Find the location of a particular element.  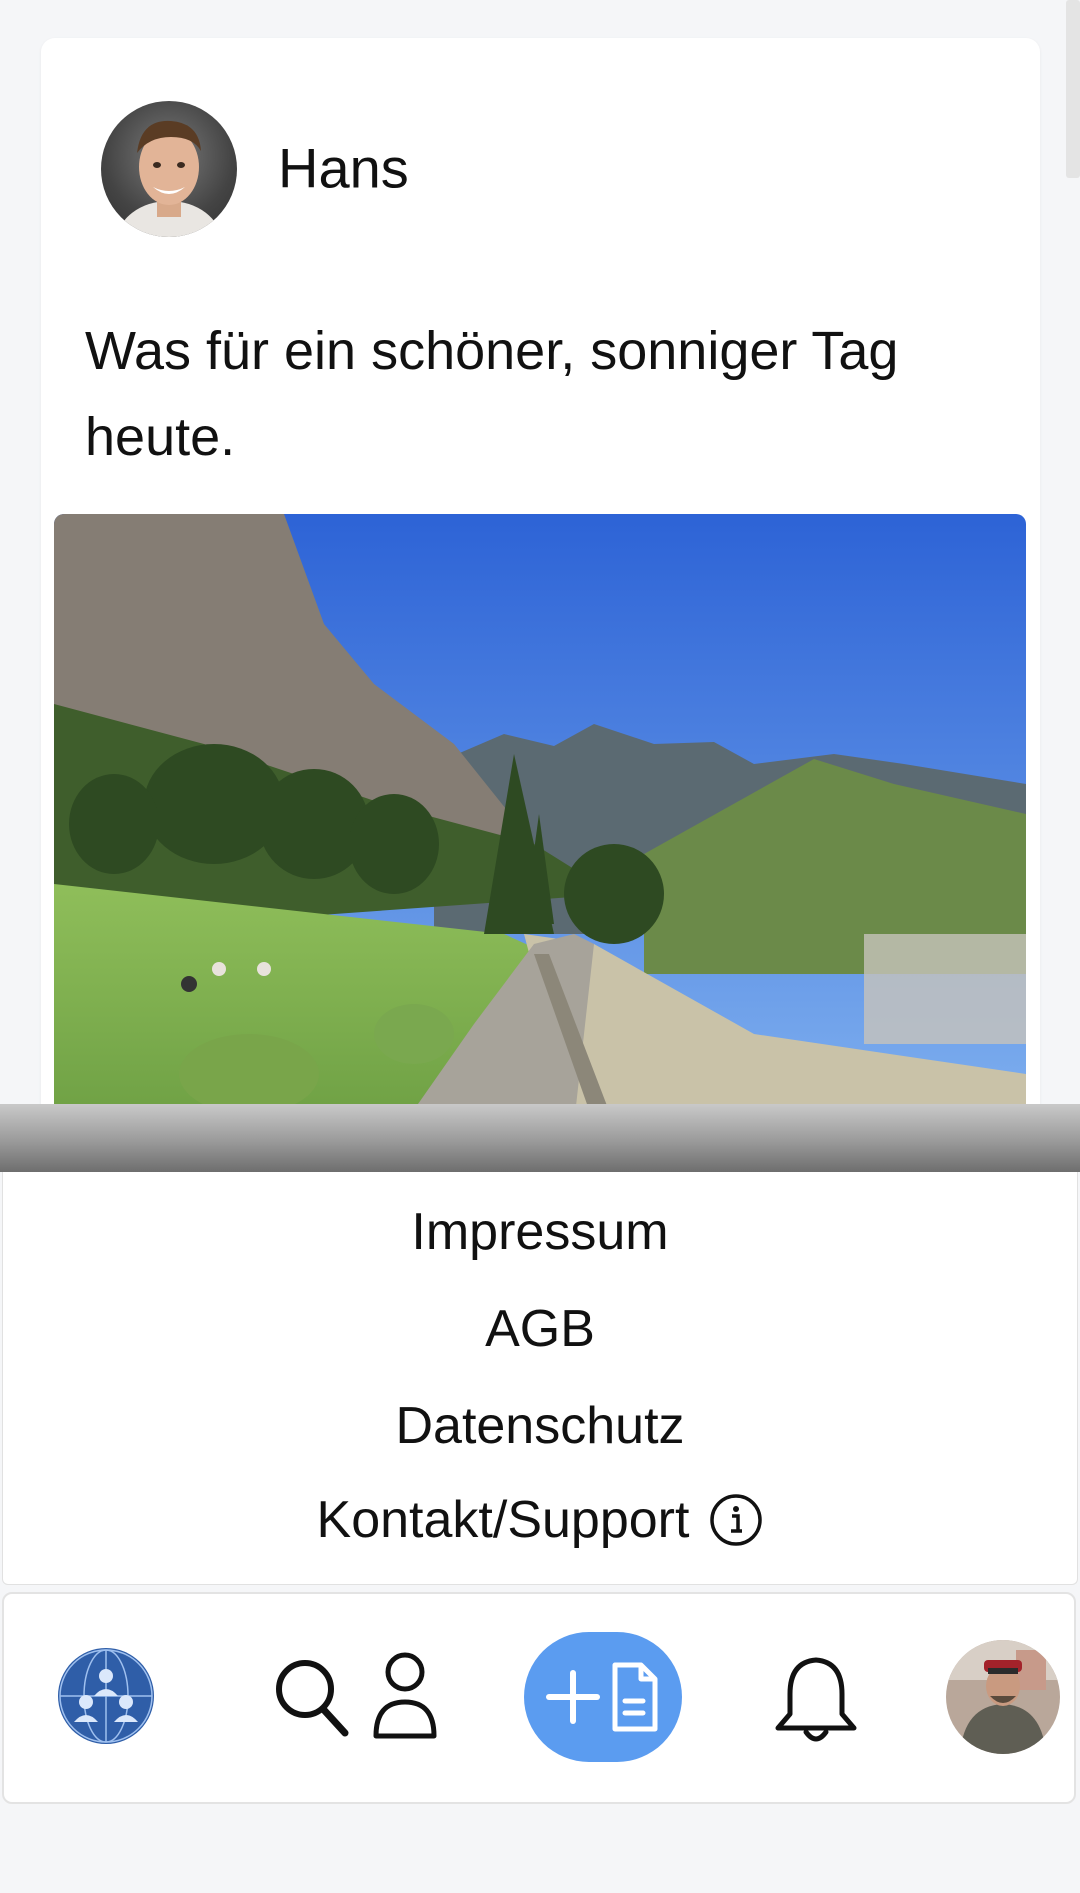

info-icon is located at coordinates (736, 1520).